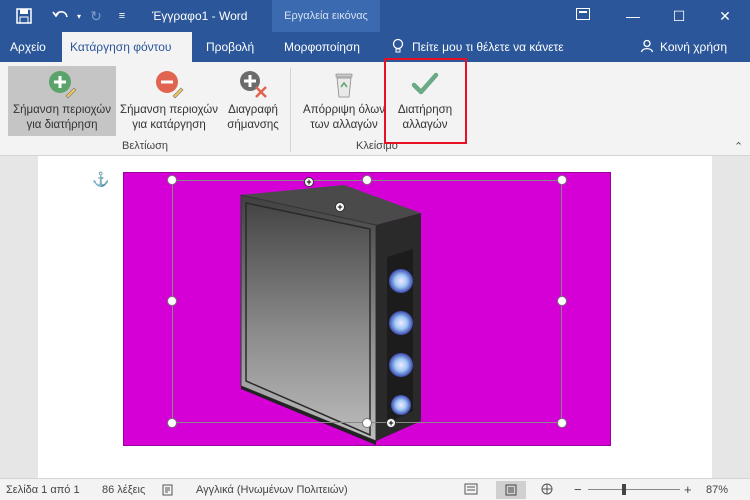  I want to click on picture-tools-label: Εργαλεία εικόνας, so click(326, 16).